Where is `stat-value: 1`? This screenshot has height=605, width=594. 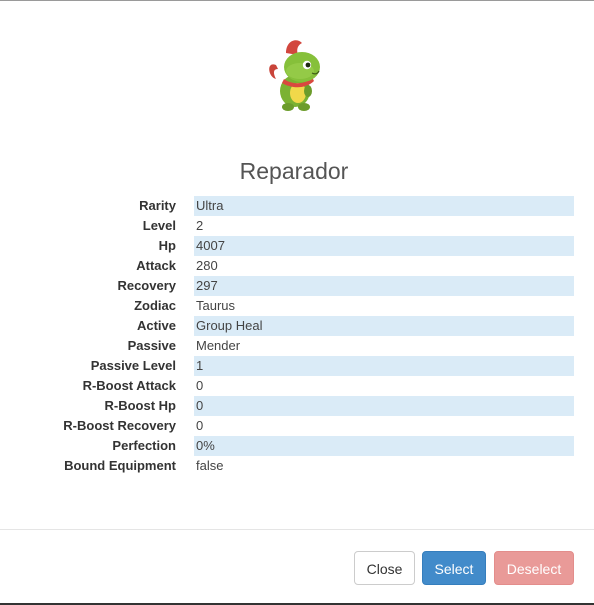 stat-value: 1 is located at coordinates (384, 366).